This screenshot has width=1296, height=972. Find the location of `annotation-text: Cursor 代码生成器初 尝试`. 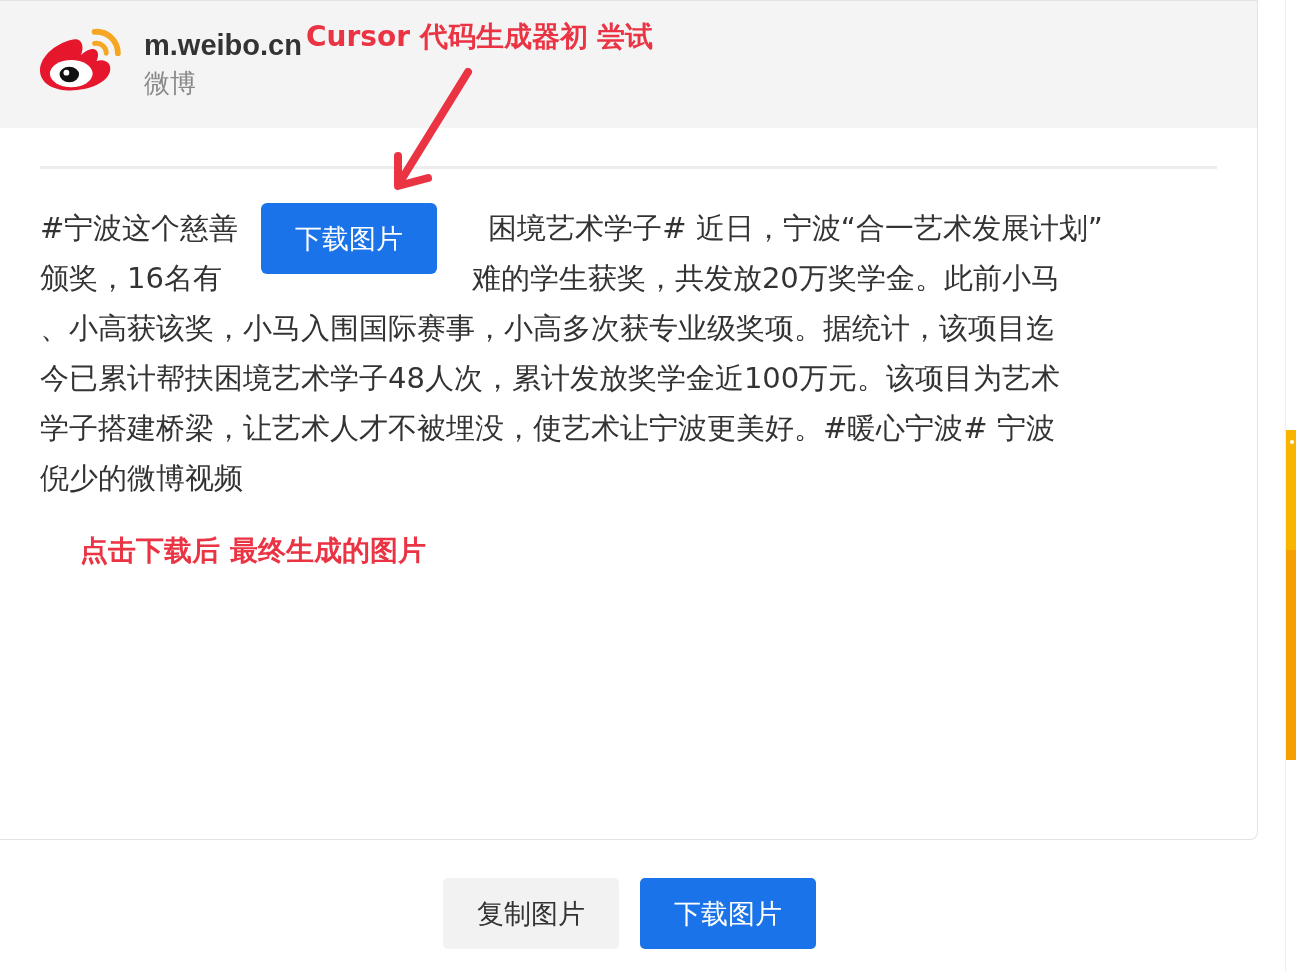

annotation-text: Cursor 代码生成器初 尝试 is located at coordinates (480, 37).